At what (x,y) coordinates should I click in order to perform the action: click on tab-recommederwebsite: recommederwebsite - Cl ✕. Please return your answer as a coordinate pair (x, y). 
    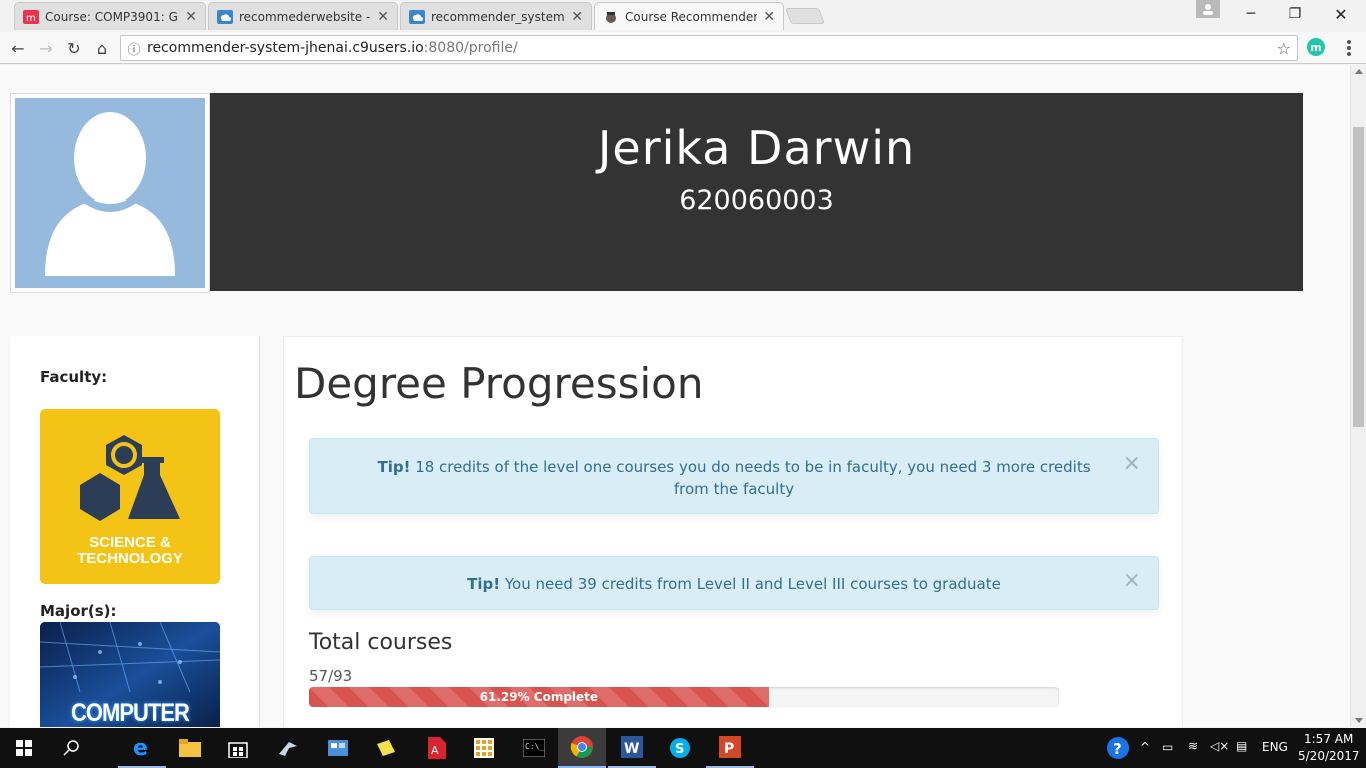
    Looking at the image, I should click on (303, 16).